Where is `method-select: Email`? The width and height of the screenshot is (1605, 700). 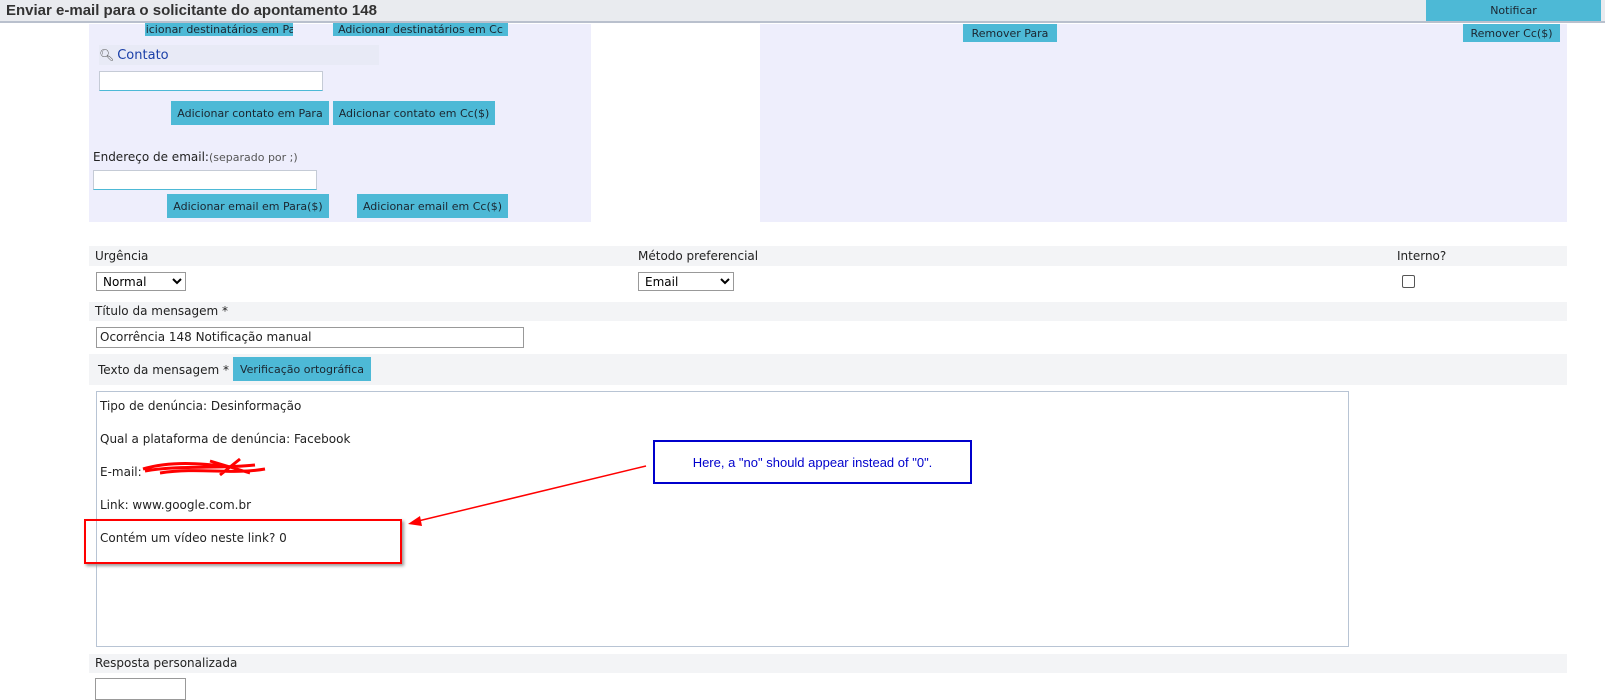
method-select: Email is located at coordinates (686, 281).